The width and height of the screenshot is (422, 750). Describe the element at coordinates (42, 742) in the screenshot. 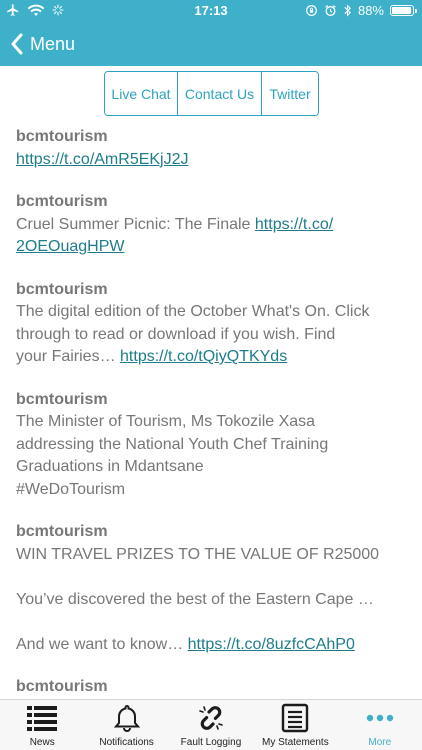

I see `tab-news-label: News` at that location.